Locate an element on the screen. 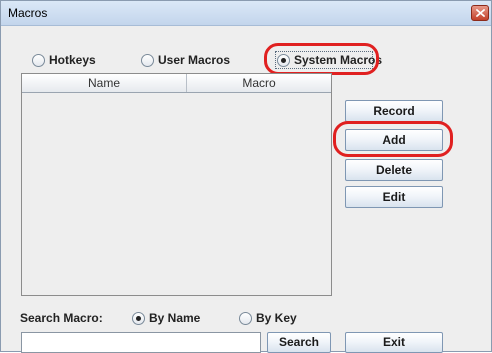 The height and width of the screenshot is (353, 492). delete-button: Delete is located at coordinates (394, 170).